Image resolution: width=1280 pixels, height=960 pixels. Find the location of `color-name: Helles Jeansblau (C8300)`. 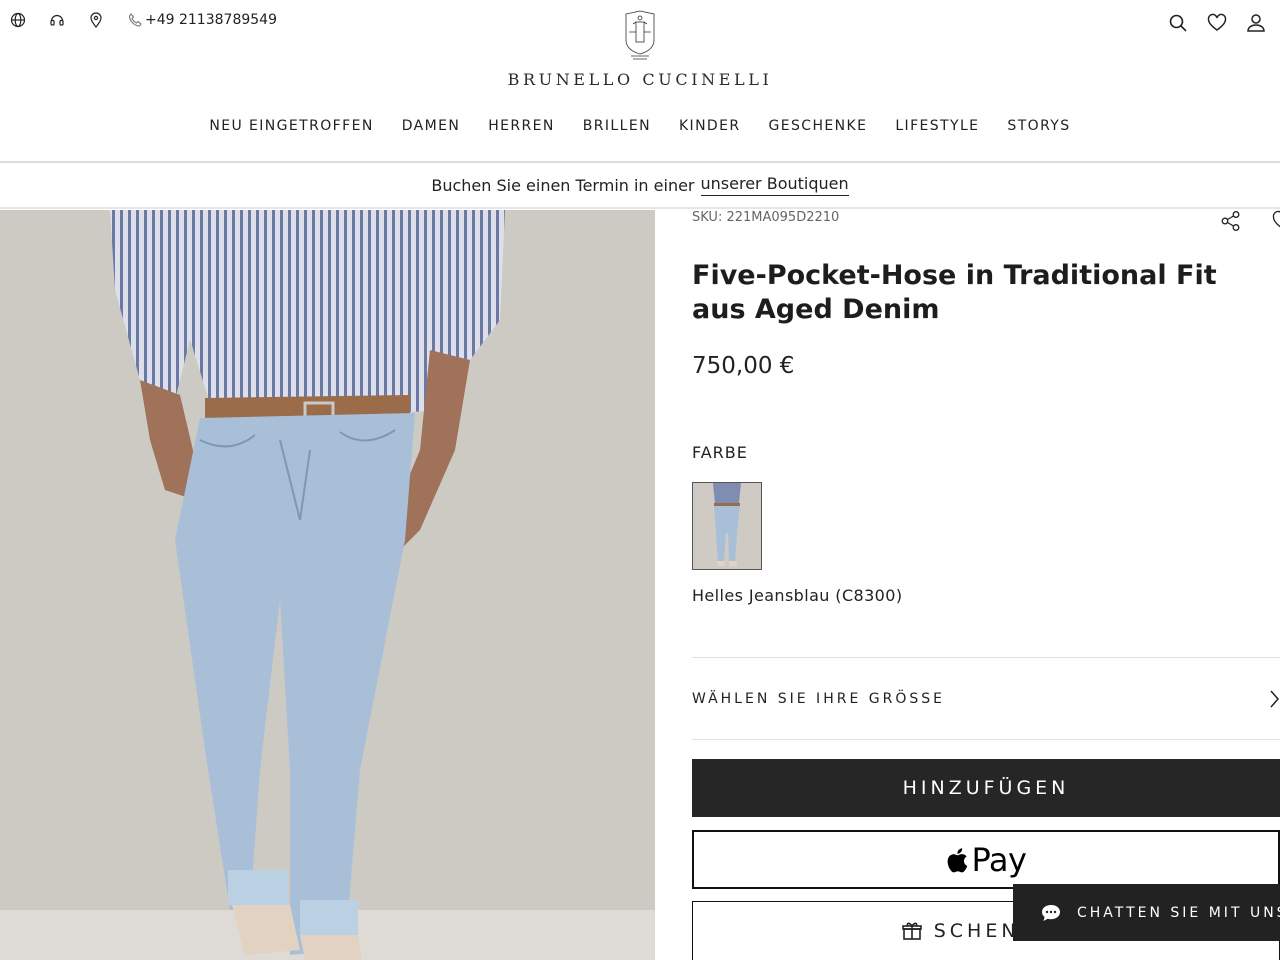

color-name: Helles Jeansblau (C8300) is located at coordinates (797, 595).